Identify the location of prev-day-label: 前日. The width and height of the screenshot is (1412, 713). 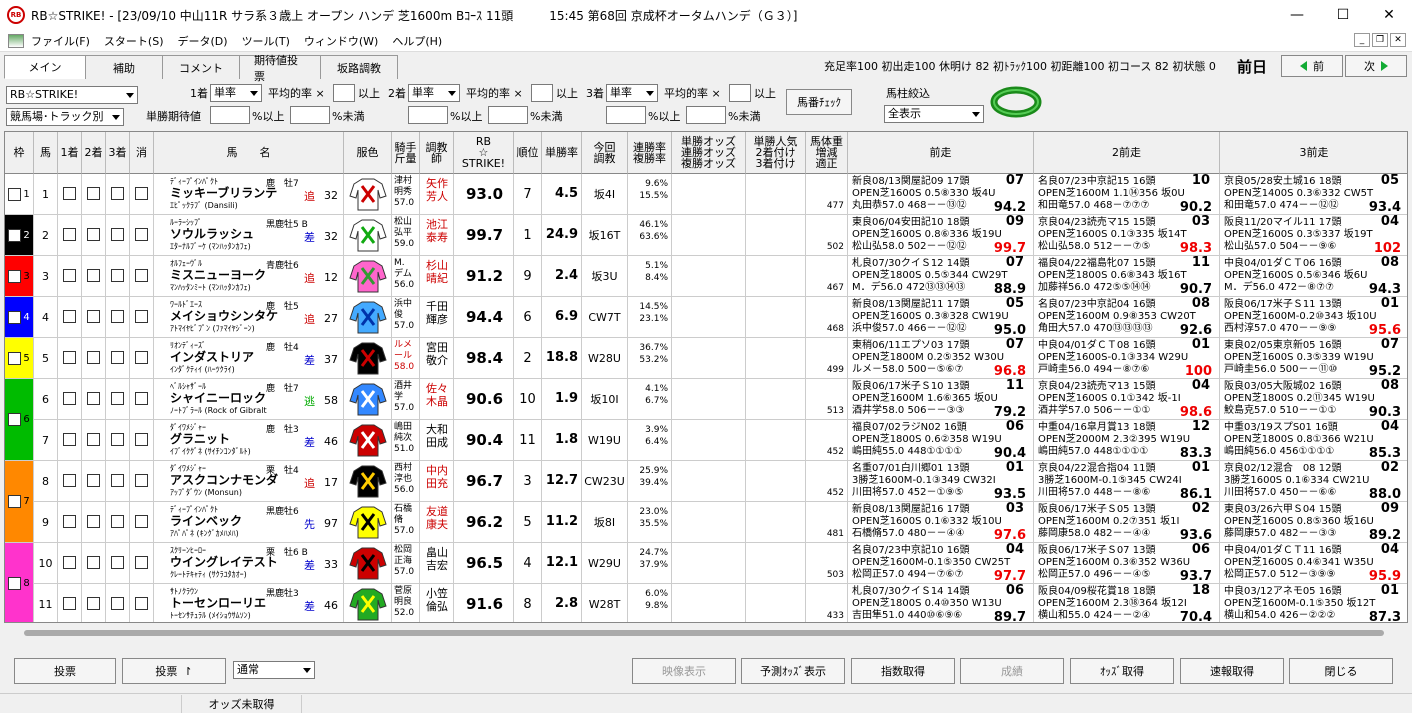
(1252, 66).